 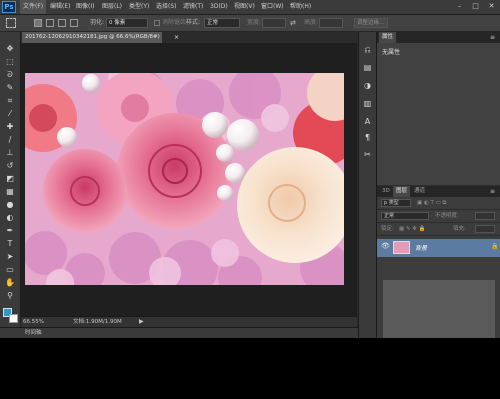 What do you see at coordinates (127, 23) in the screenshot?
I see `feather-input: 0 像素` at bounding box center [127, 23].